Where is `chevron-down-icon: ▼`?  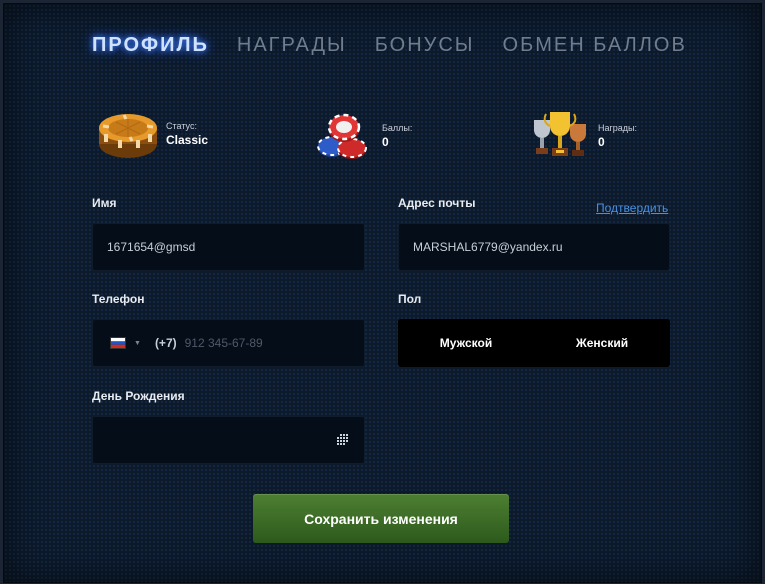
chevron-down-icon: ▼ is located at coordinates (137, 343).